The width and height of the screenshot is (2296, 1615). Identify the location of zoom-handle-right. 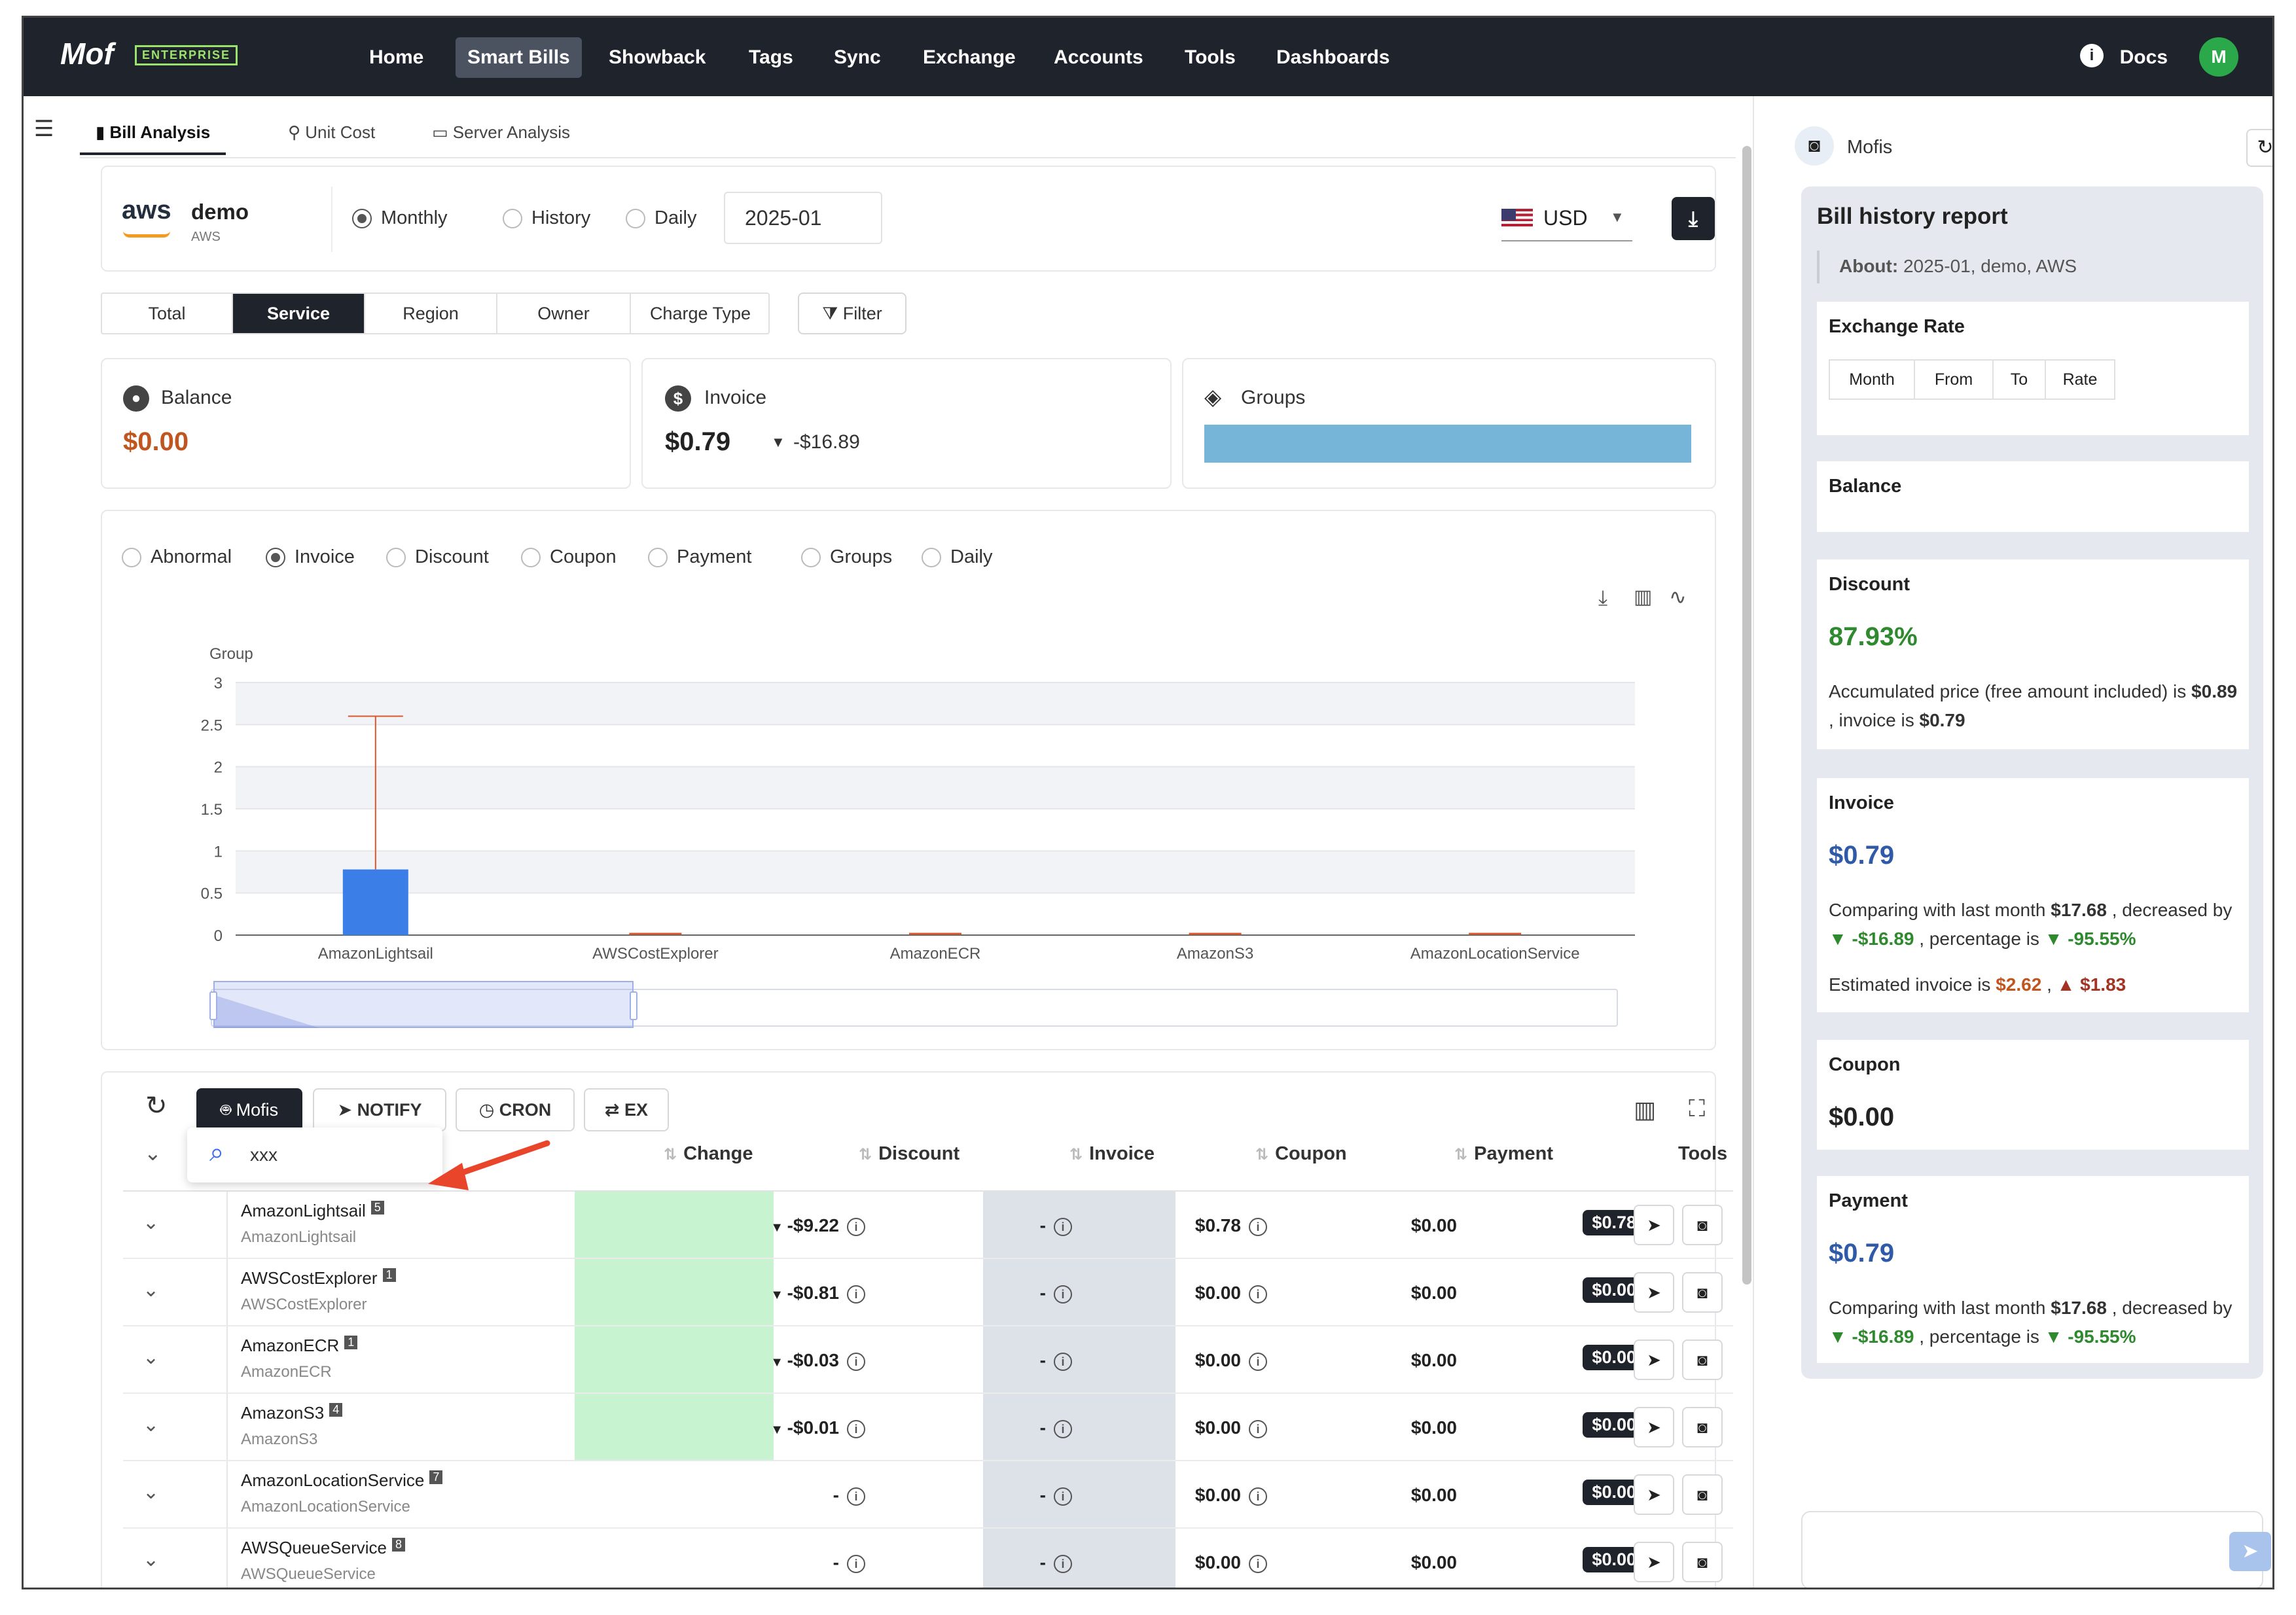
(633, 1005).